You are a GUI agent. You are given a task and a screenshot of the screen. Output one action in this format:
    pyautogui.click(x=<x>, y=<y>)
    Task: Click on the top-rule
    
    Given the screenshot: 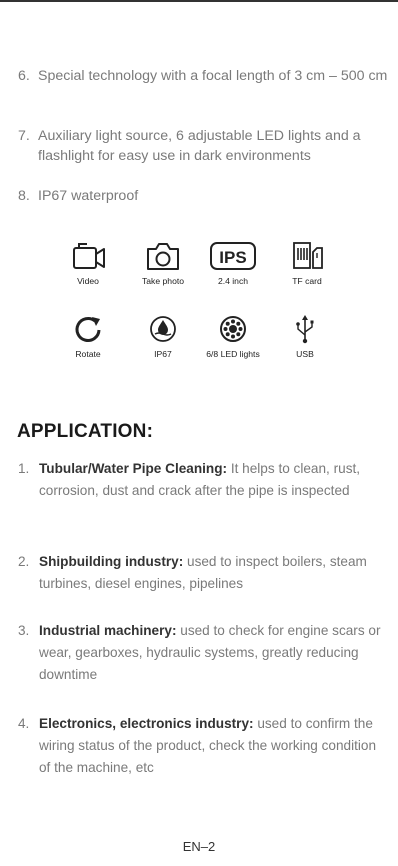 What is the action you would take?
    pyautogui.click(x=199, y=1)
    